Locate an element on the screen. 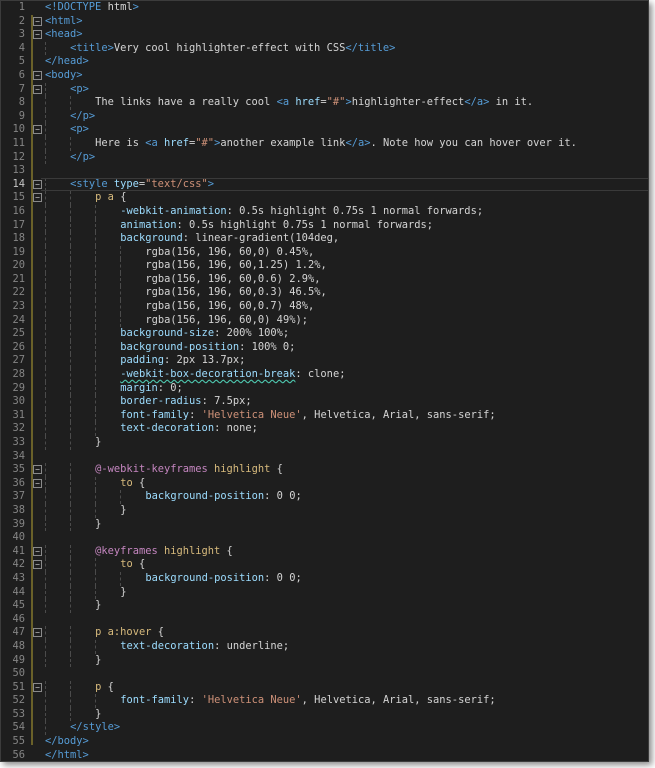 This screenshot has width=655, height=768. line-number: 55 is located at coordinates (18, 741).